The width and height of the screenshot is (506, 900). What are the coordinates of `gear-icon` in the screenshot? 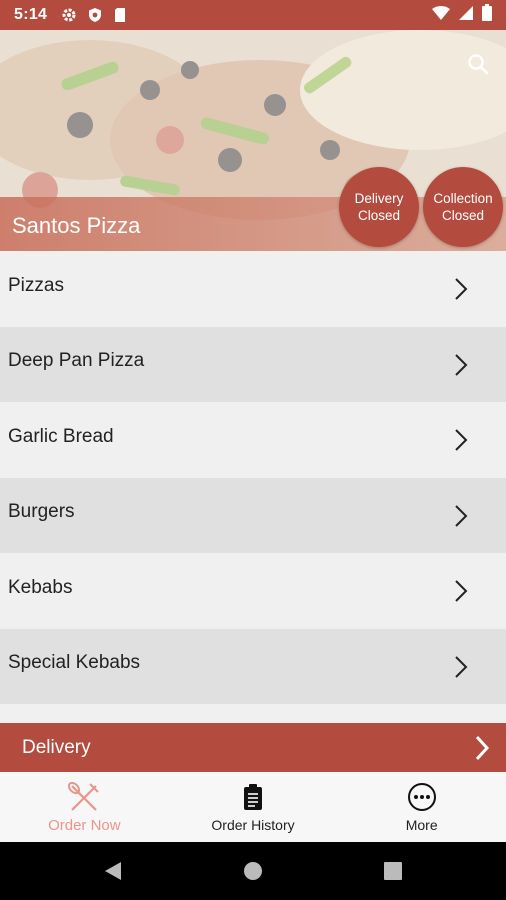 It's located at (69, 15).